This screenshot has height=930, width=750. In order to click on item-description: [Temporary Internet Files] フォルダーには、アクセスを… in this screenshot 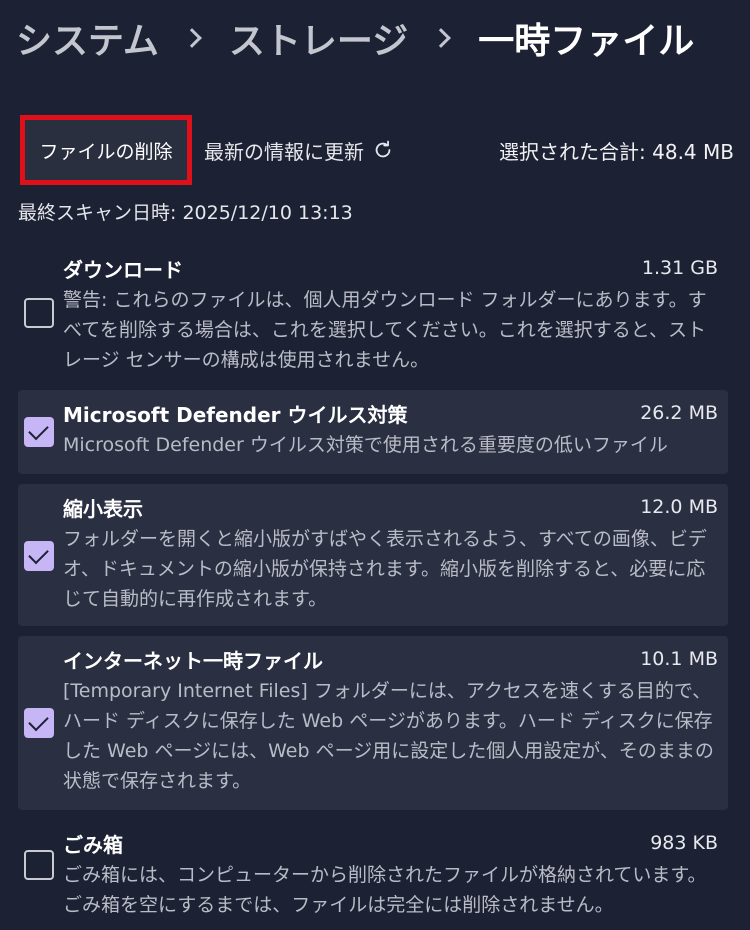, I will do `click(388, 736)`.